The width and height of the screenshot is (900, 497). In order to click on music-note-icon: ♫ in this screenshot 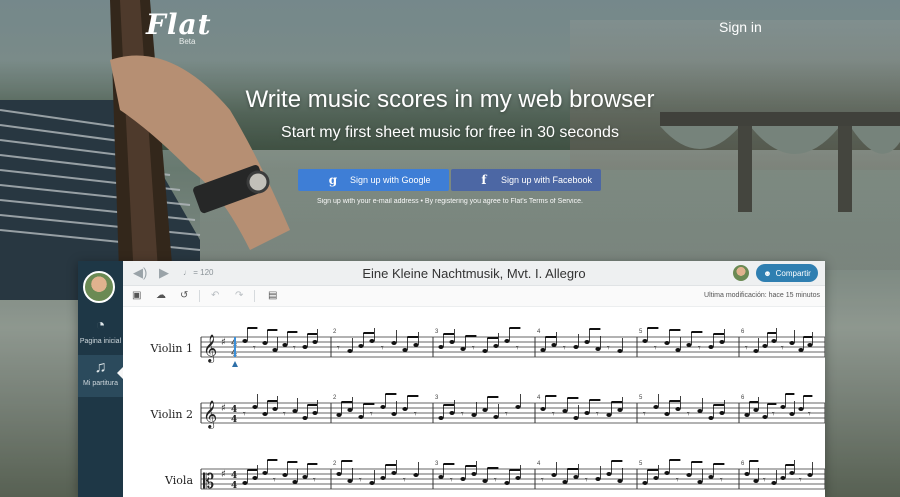, I will do `click(100, 367)`.